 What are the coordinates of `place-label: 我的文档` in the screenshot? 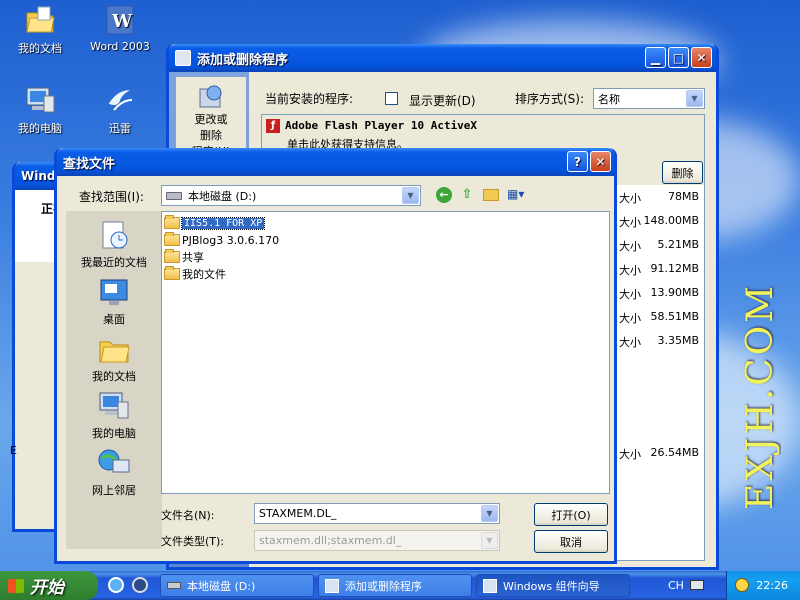 It's located at (114, 376).